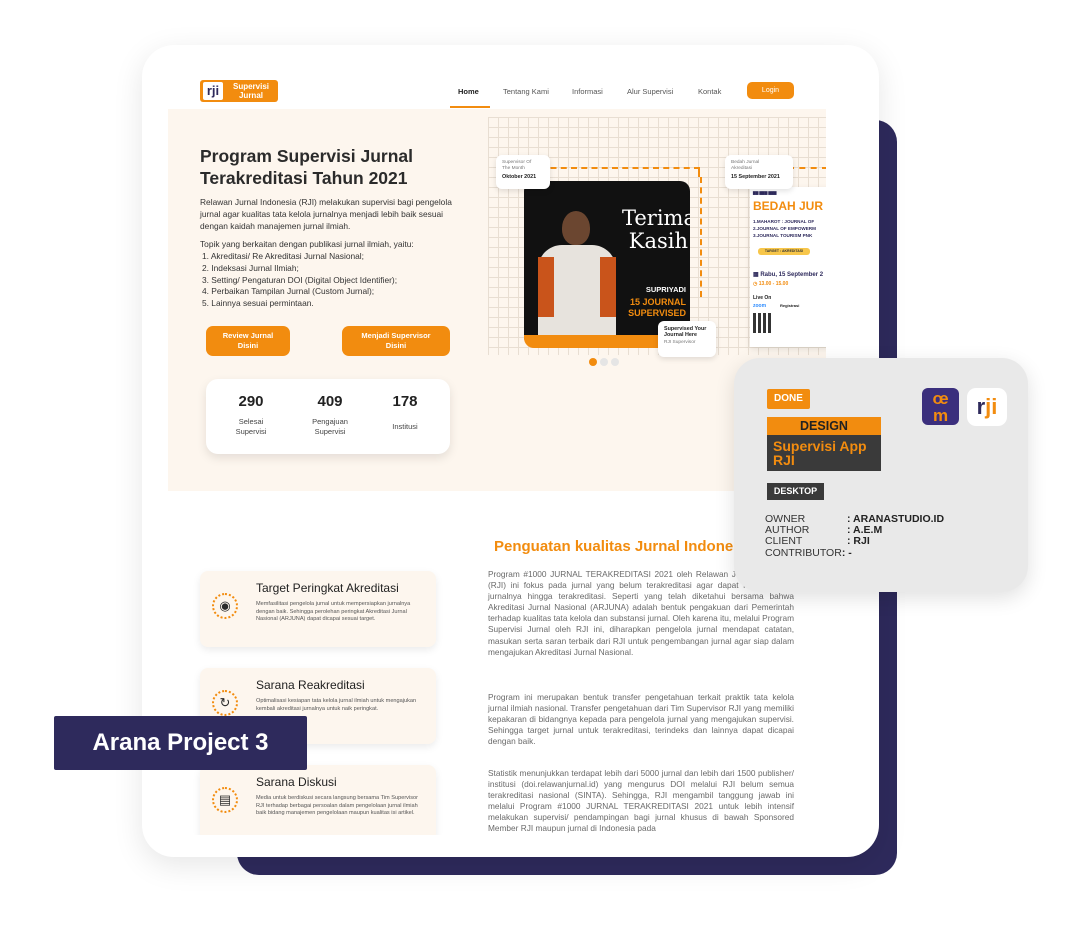 The width and height of the screenshot is (1081, 951). I want to click on zoom-logo: zoom, so click(760, 306).